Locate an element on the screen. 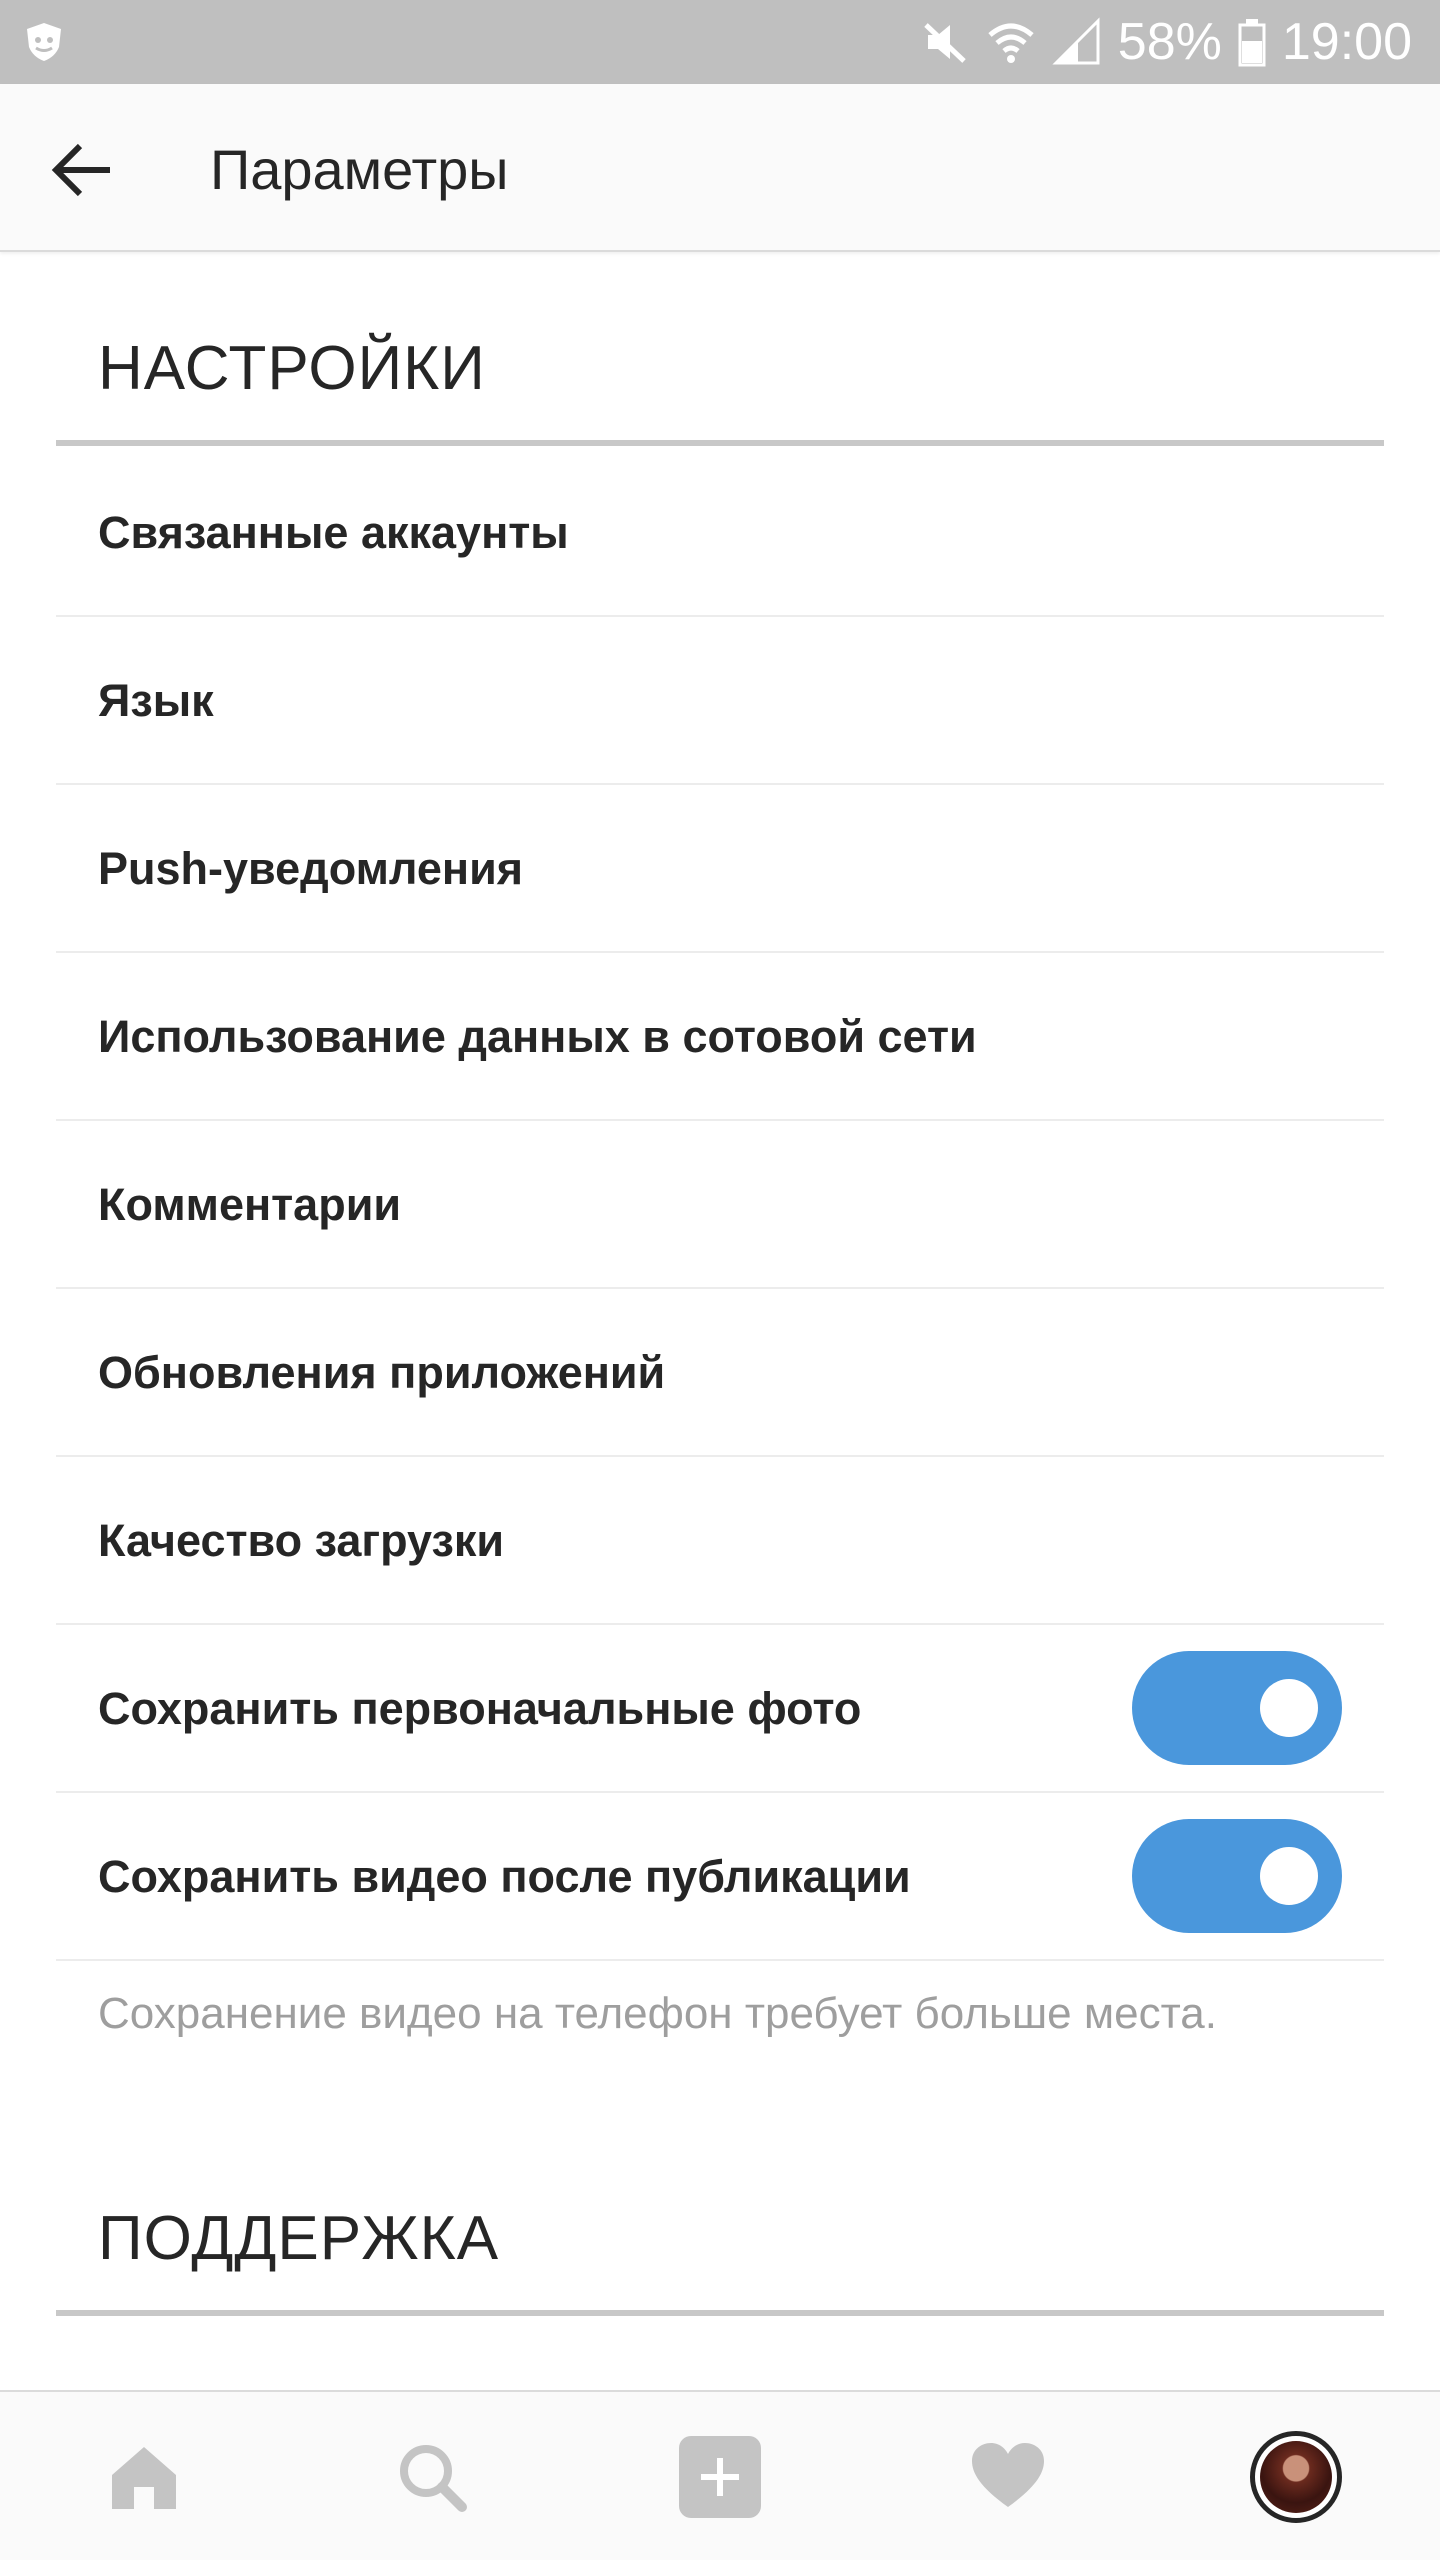 This screenshot has width=1440, height=2562. settings-item-label: Обновления приложений is located at coordinates (382, 1372).